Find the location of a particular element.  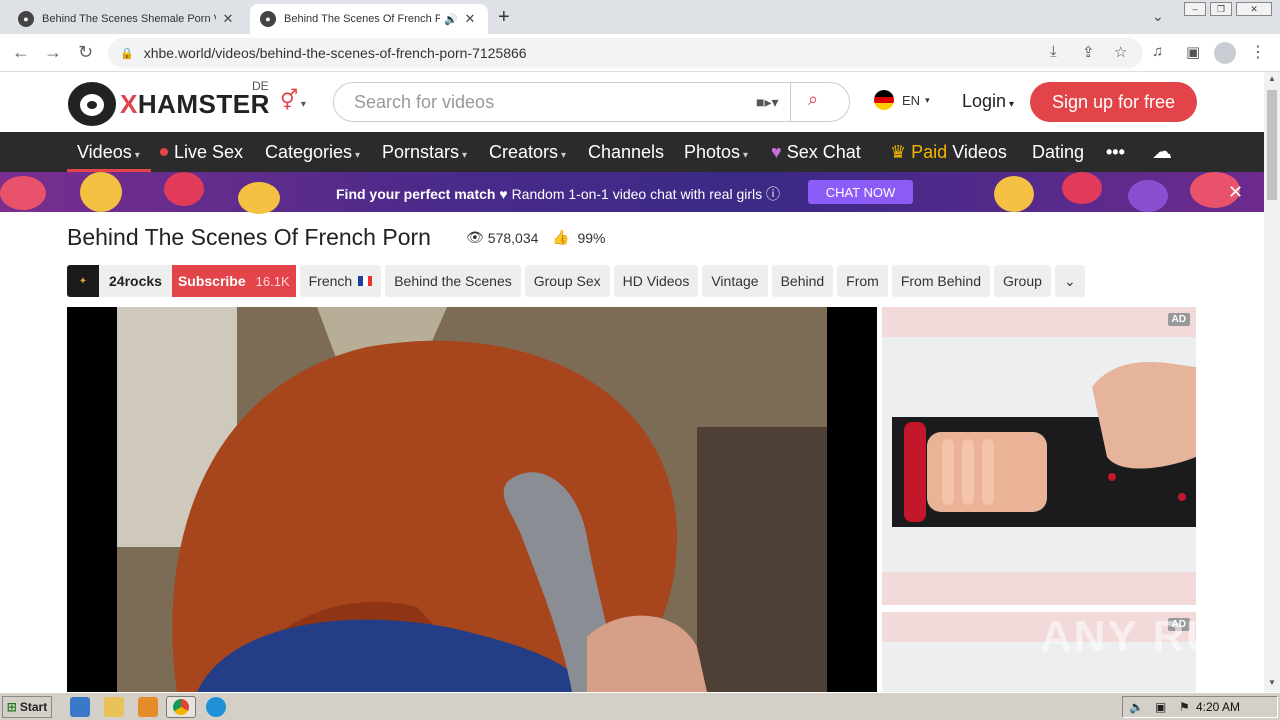

reload-icon: ↻ is located at coordinates (85, 52).